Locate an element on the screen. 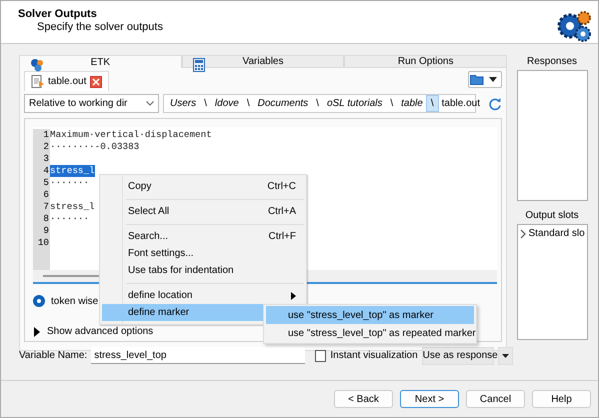  line-number: 6 is located at coordinates (46, 195).